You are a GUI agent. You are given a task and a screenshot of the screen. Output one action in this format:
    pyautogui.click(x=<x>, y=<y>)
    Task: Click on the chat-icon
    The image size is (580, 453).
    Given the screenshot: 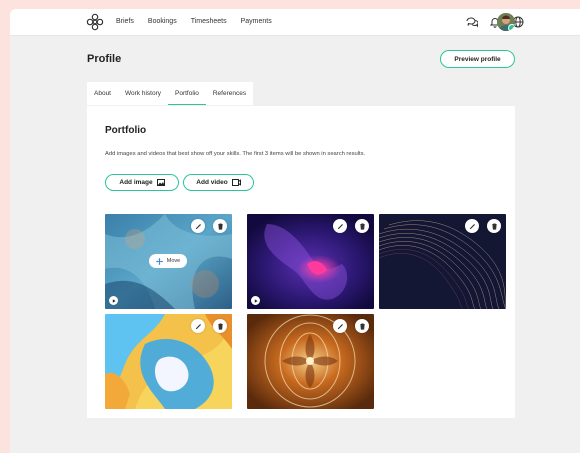 What is the action you would take?
    pyautogui.click(x=472, y=22)
    